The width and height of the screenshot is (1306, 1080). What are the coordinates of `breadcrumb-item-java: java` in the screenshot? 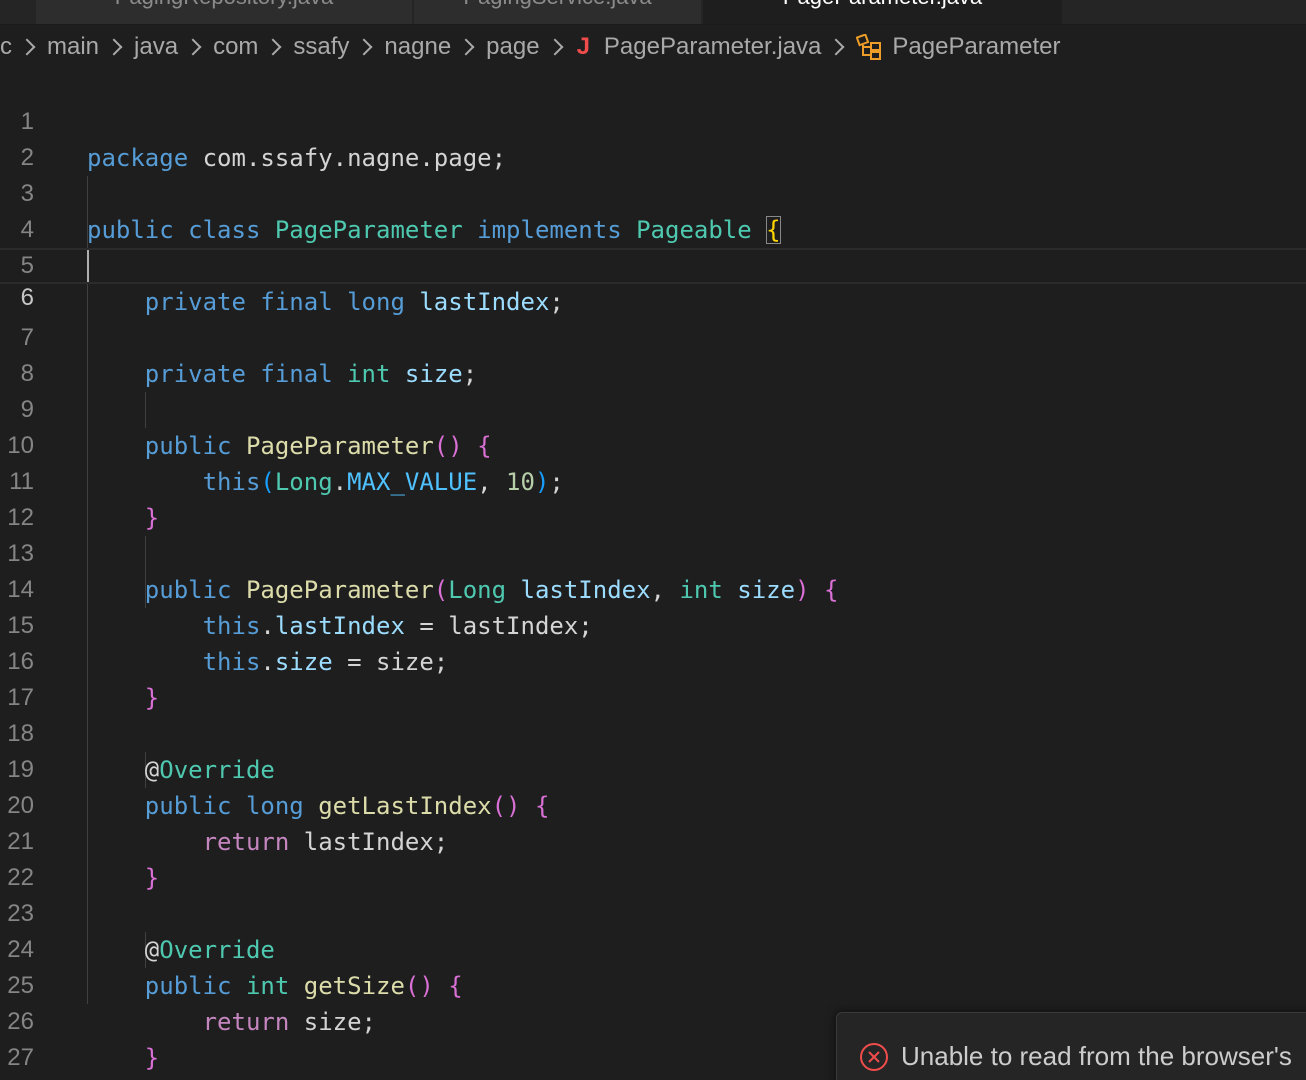 It's located at (156, 47).